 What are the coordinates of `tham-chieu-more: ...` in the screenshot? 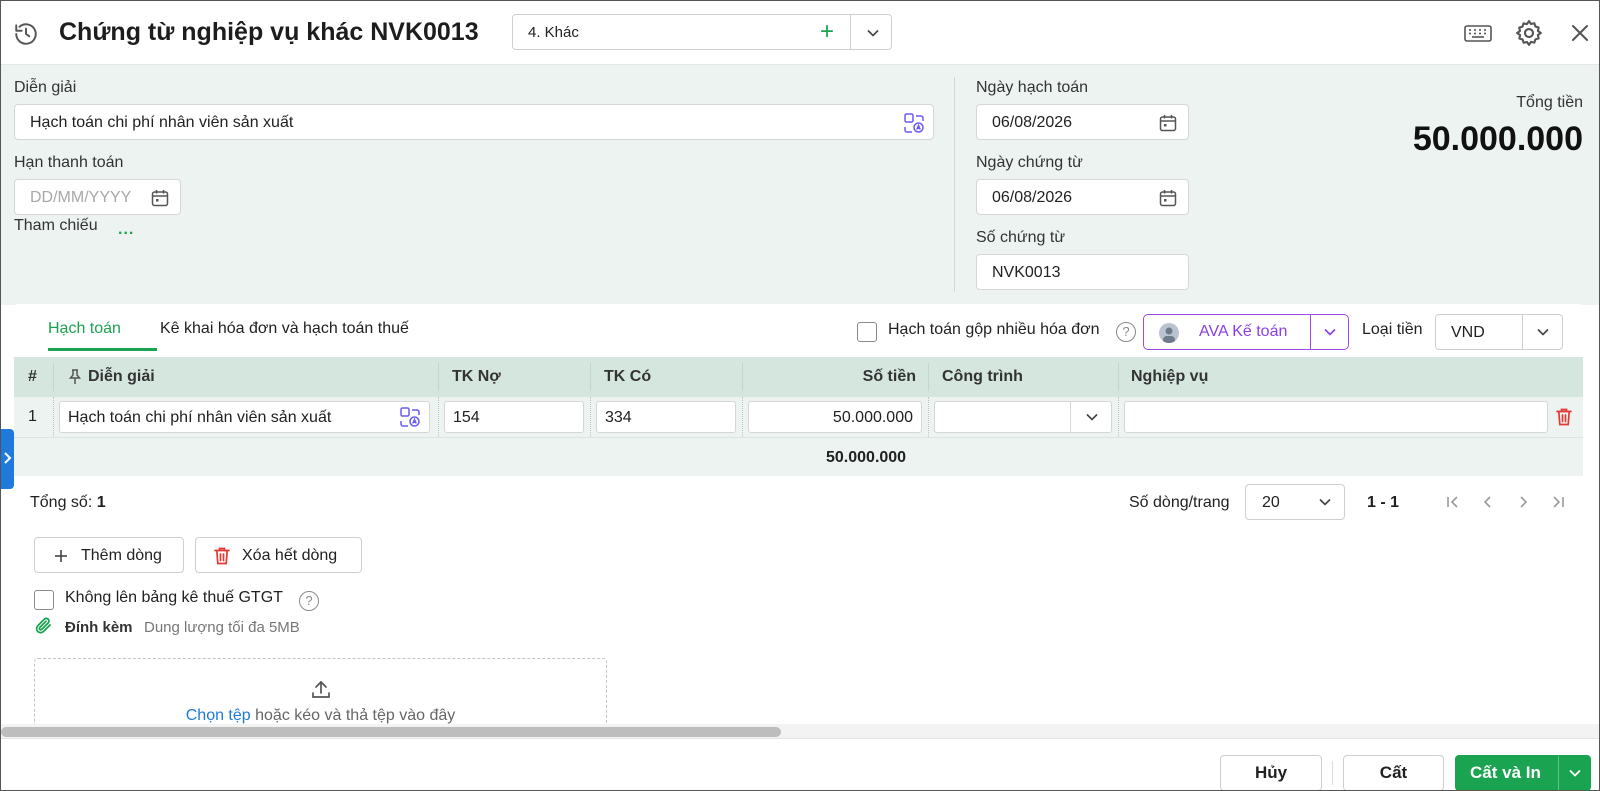 It's located at (126, 230).